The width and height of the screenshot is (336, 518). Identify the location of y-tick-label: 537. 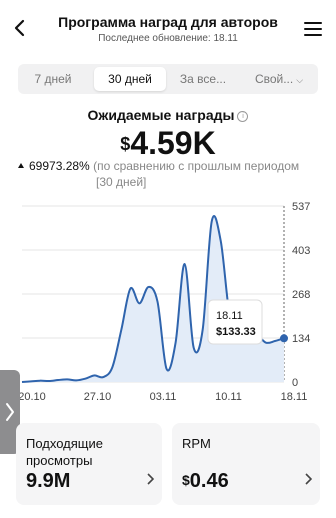
(301, 207).